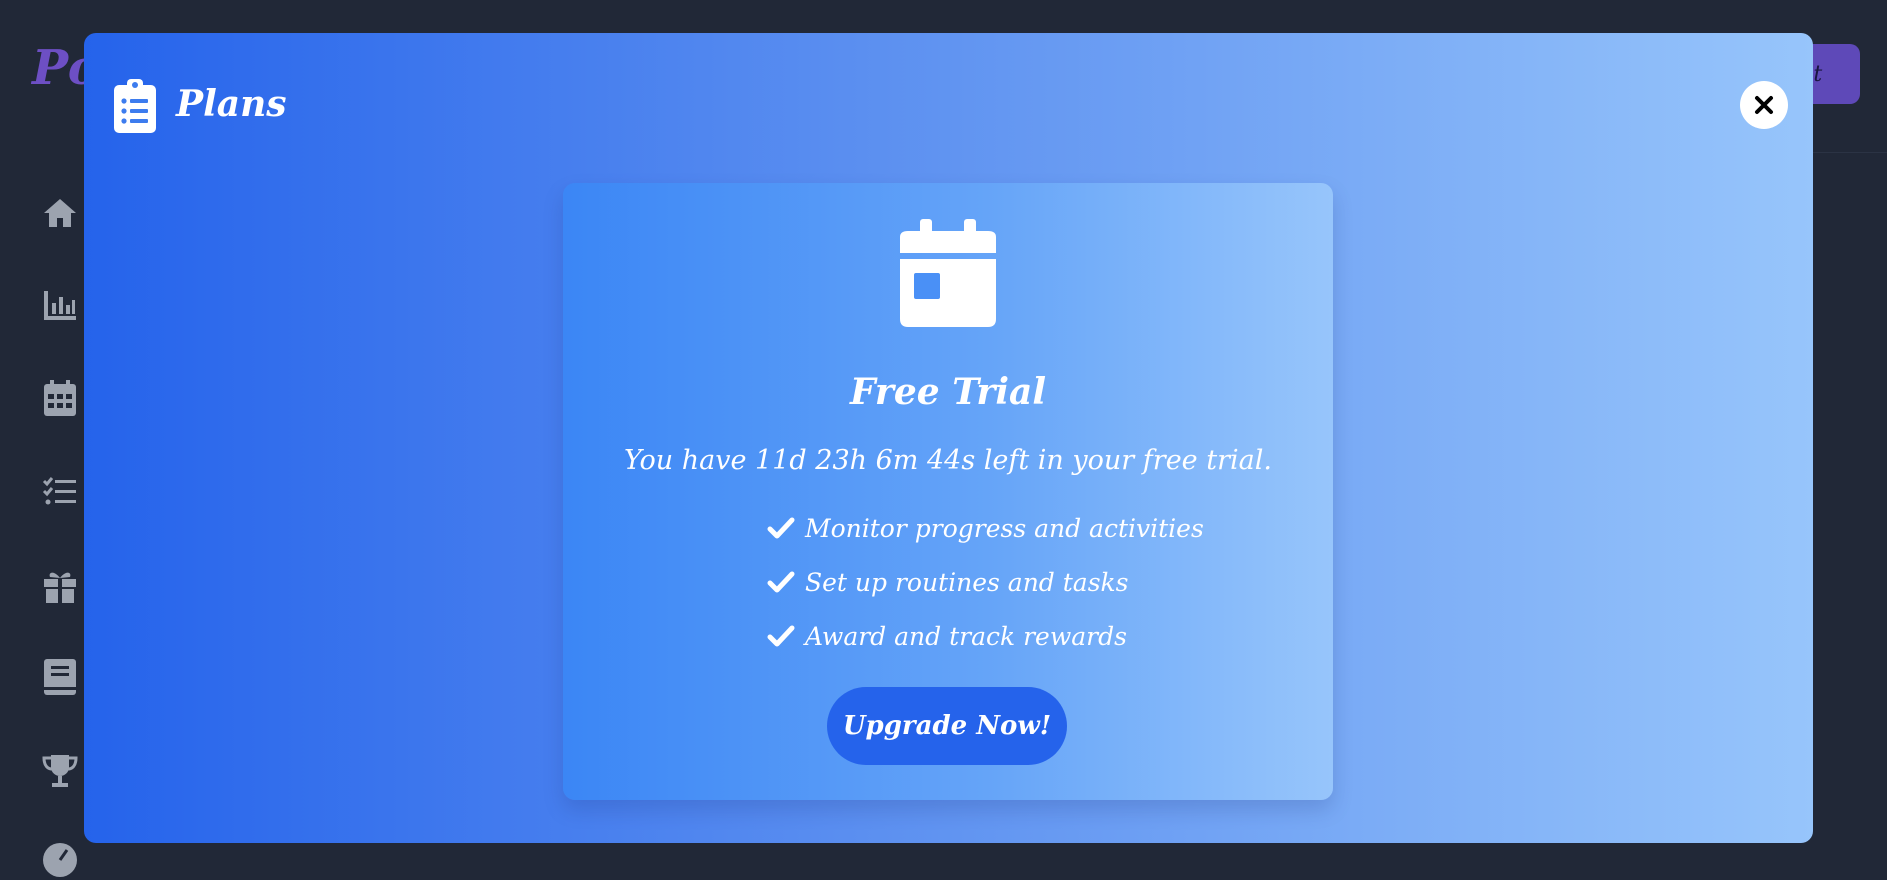  Describe the element at coordinates (60, 586) in the screenshot. I see `gift-icon` at that location.